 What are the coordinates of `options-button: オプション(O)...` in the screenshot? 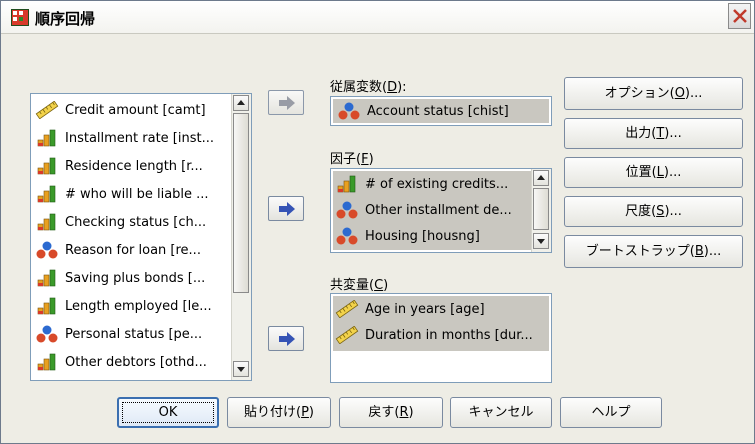 It's located at (653, 93).